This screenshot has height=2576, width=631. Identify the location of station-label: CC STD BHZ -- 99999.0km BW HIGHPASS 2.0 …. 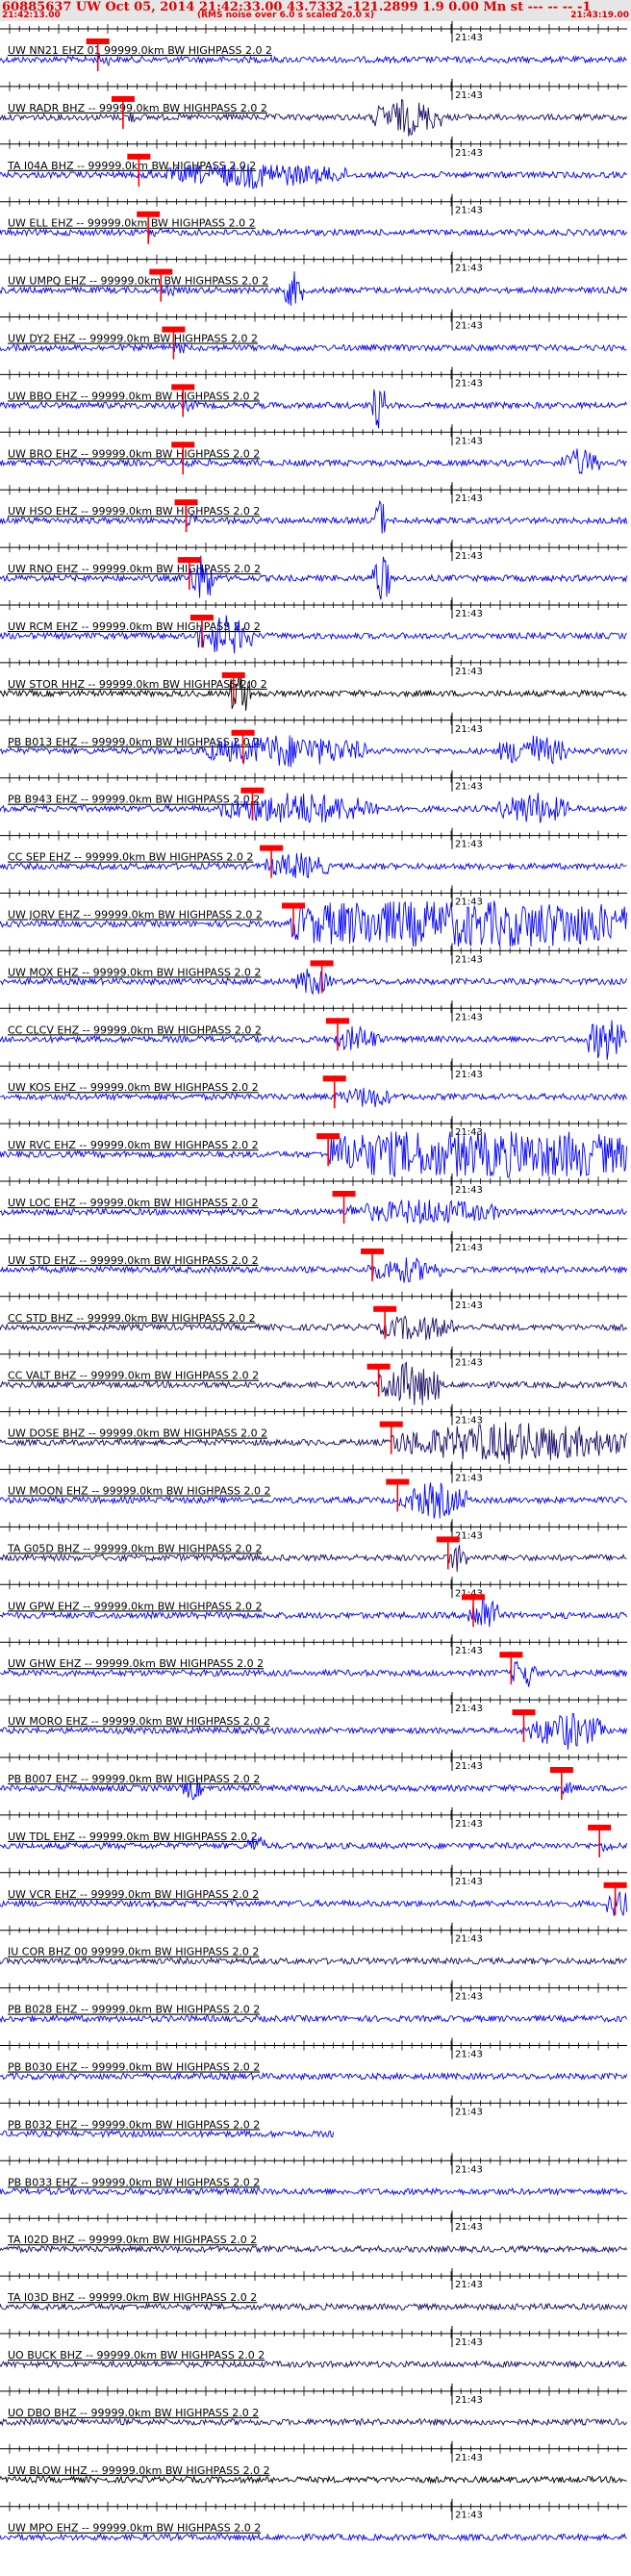
(132, 1319).